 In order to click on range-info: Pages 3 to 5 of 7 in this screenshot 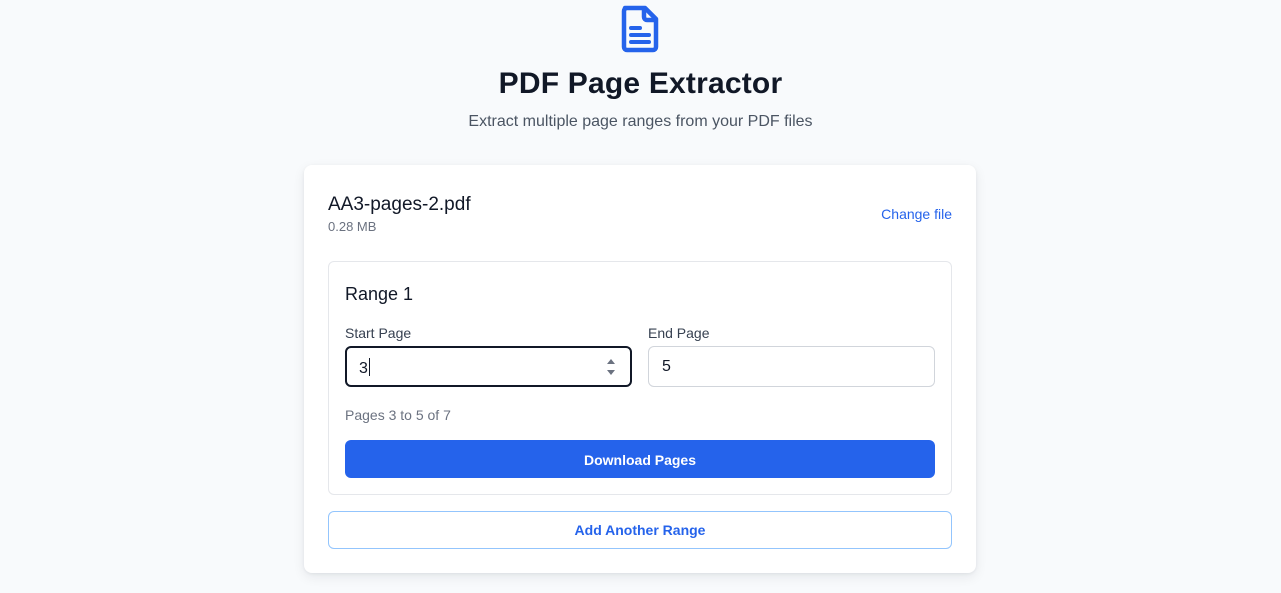, I will do `click(398, 415)`.